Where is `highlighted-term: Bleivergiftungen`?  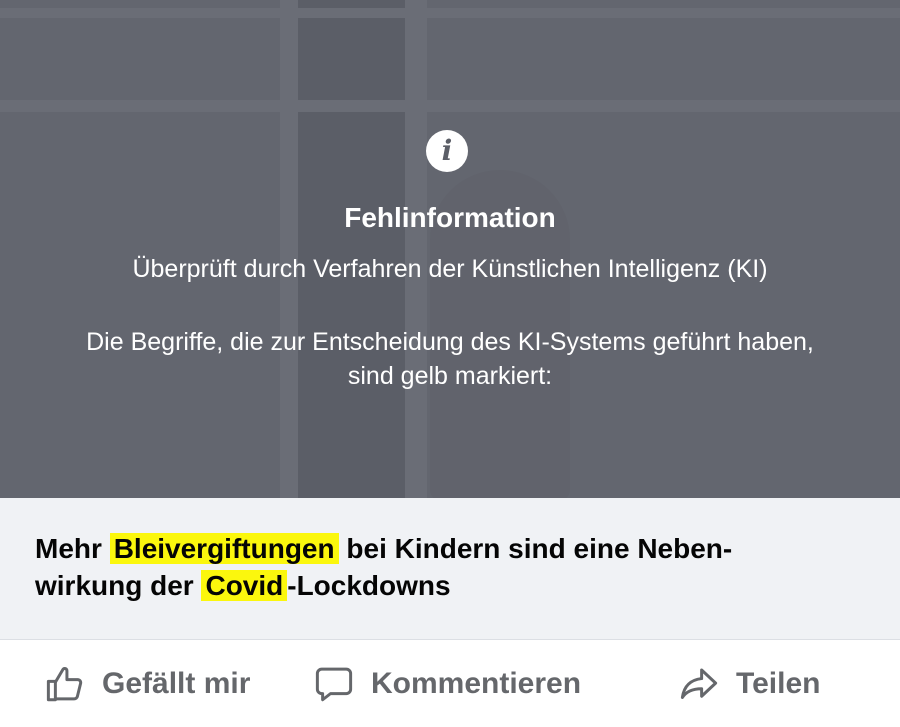
highlighted-term: Bleivergiftungen is located at coordinates (224, 548).